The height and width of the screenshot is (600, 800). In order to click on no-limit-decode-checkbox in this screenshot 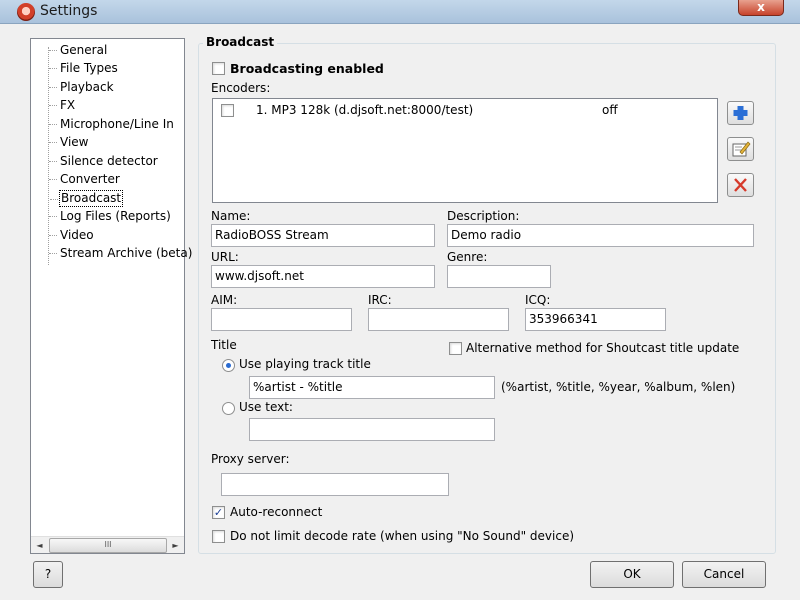, I will do `click(218, 536)`.